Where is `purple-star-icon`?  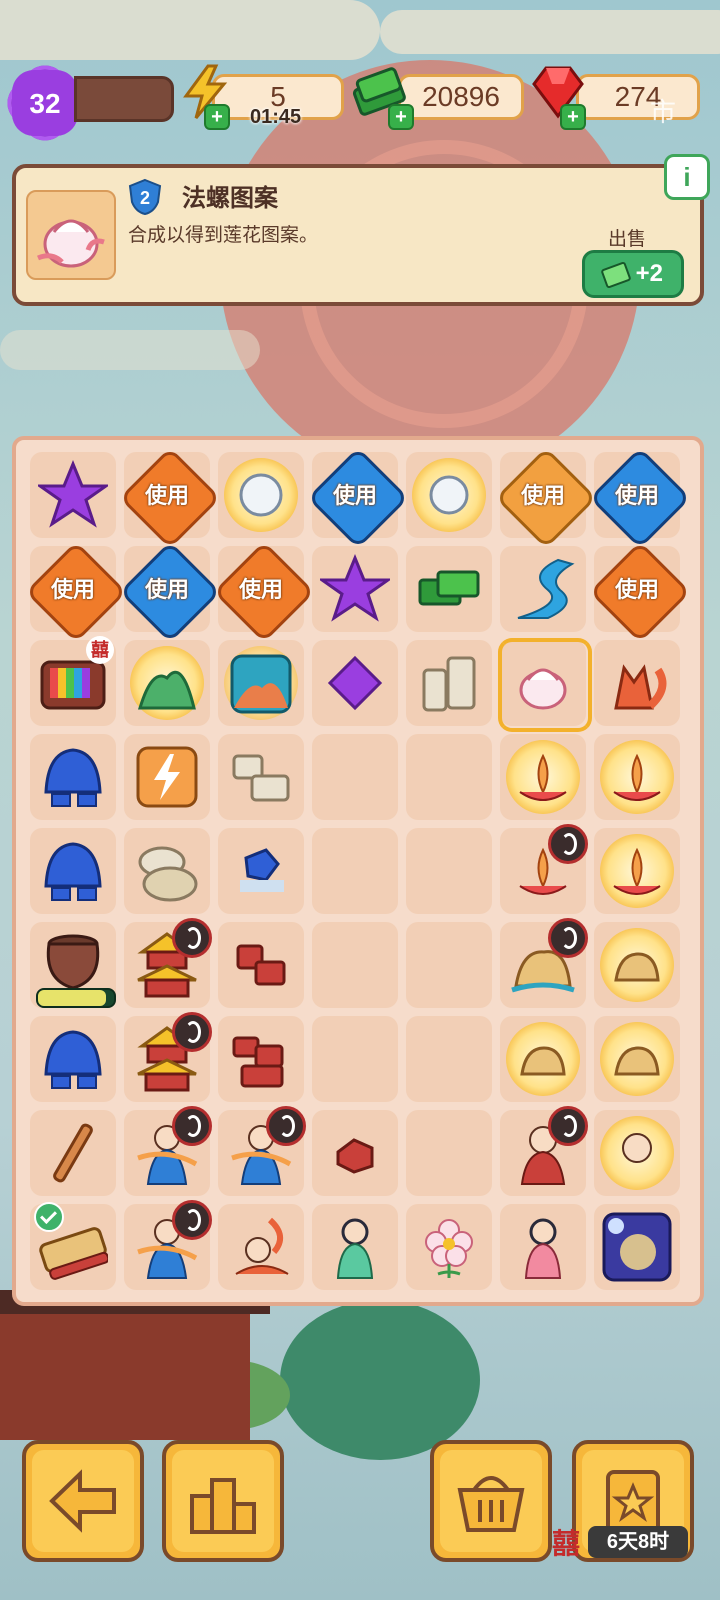
purple-star-icon is located at coordinates (73, 494).